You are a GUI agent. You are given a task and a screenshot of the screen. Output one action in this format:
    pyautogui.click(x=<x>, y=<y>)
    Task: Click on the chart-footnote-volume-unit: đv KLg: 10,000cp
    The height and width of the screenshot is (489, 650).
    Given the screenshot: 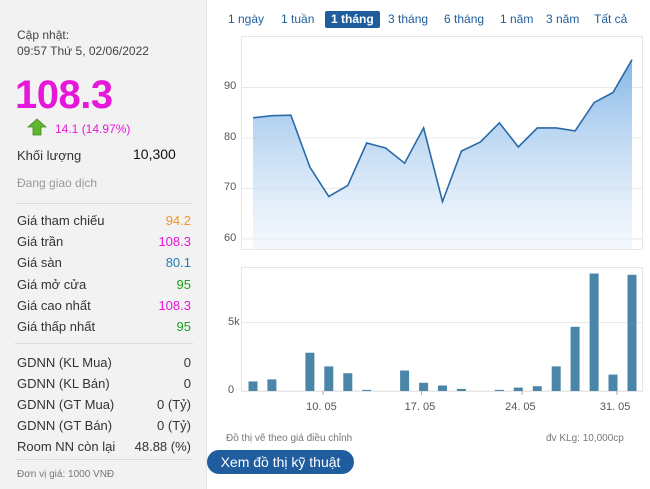 What is the action you would take?
    pyautogui.click(x=585, y=438)
    